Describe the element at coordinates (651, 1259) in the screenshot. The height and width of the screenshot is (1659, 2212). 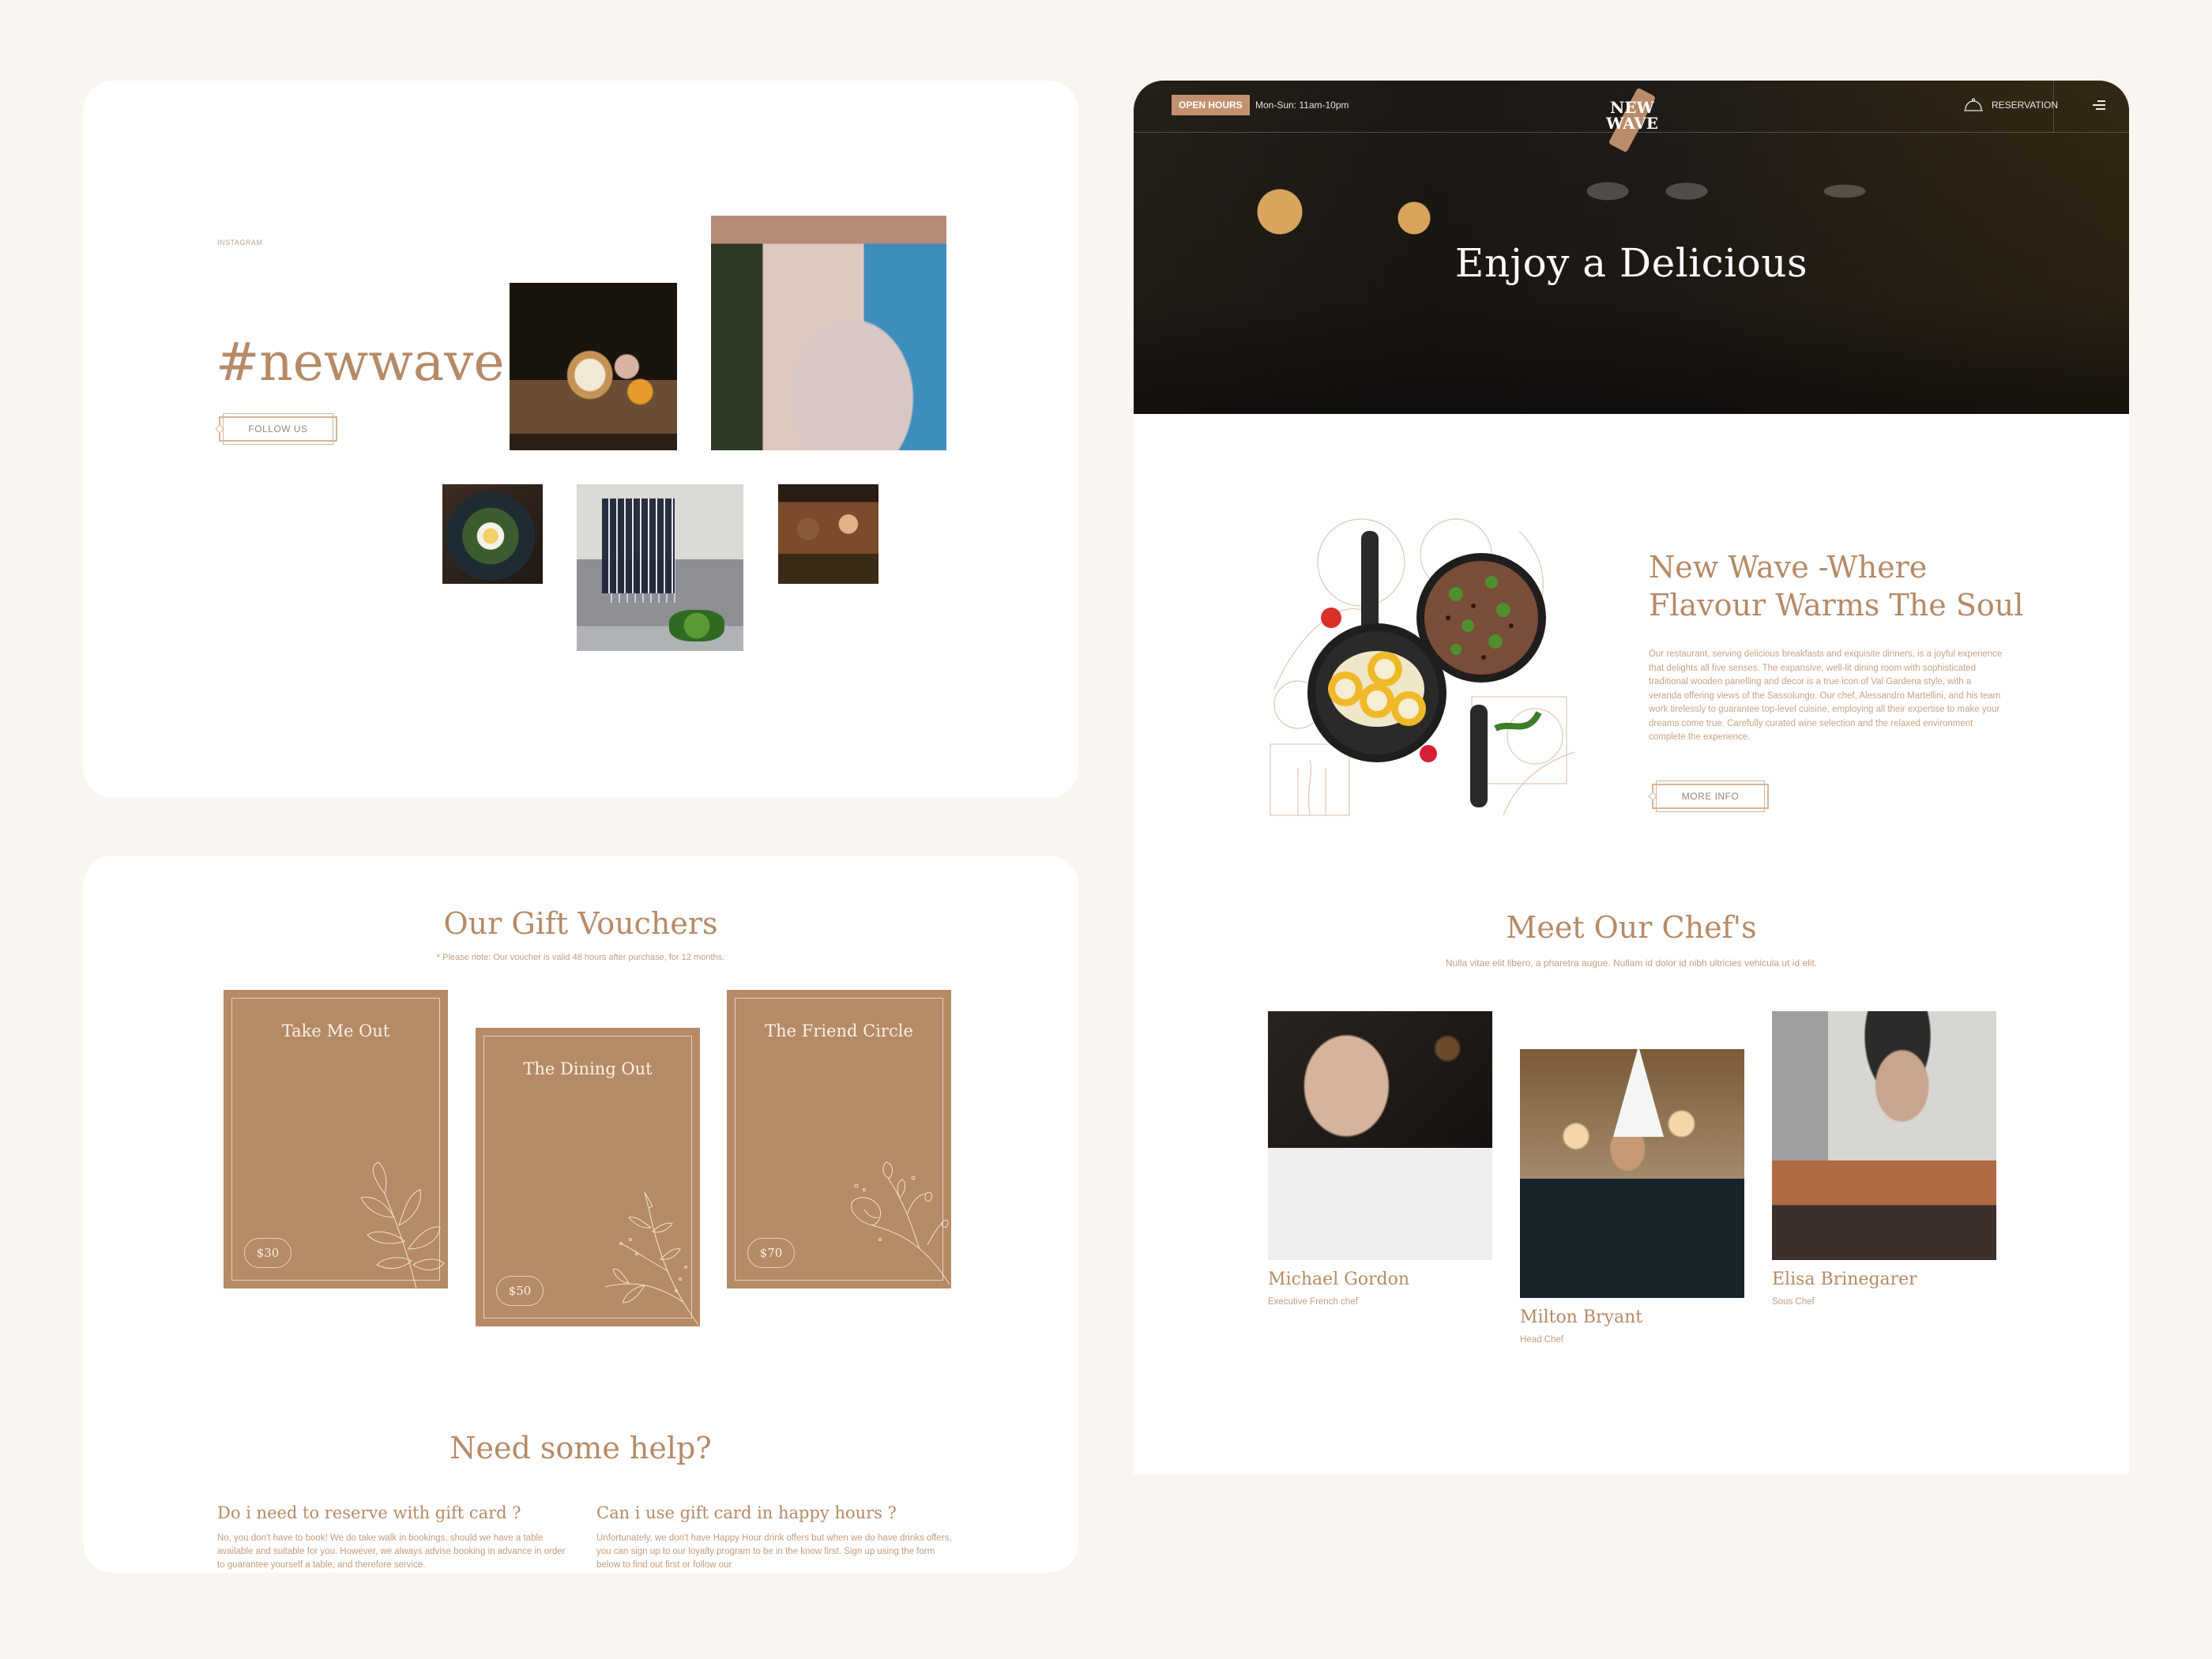
I see `herb-sprig-icon` at that location.